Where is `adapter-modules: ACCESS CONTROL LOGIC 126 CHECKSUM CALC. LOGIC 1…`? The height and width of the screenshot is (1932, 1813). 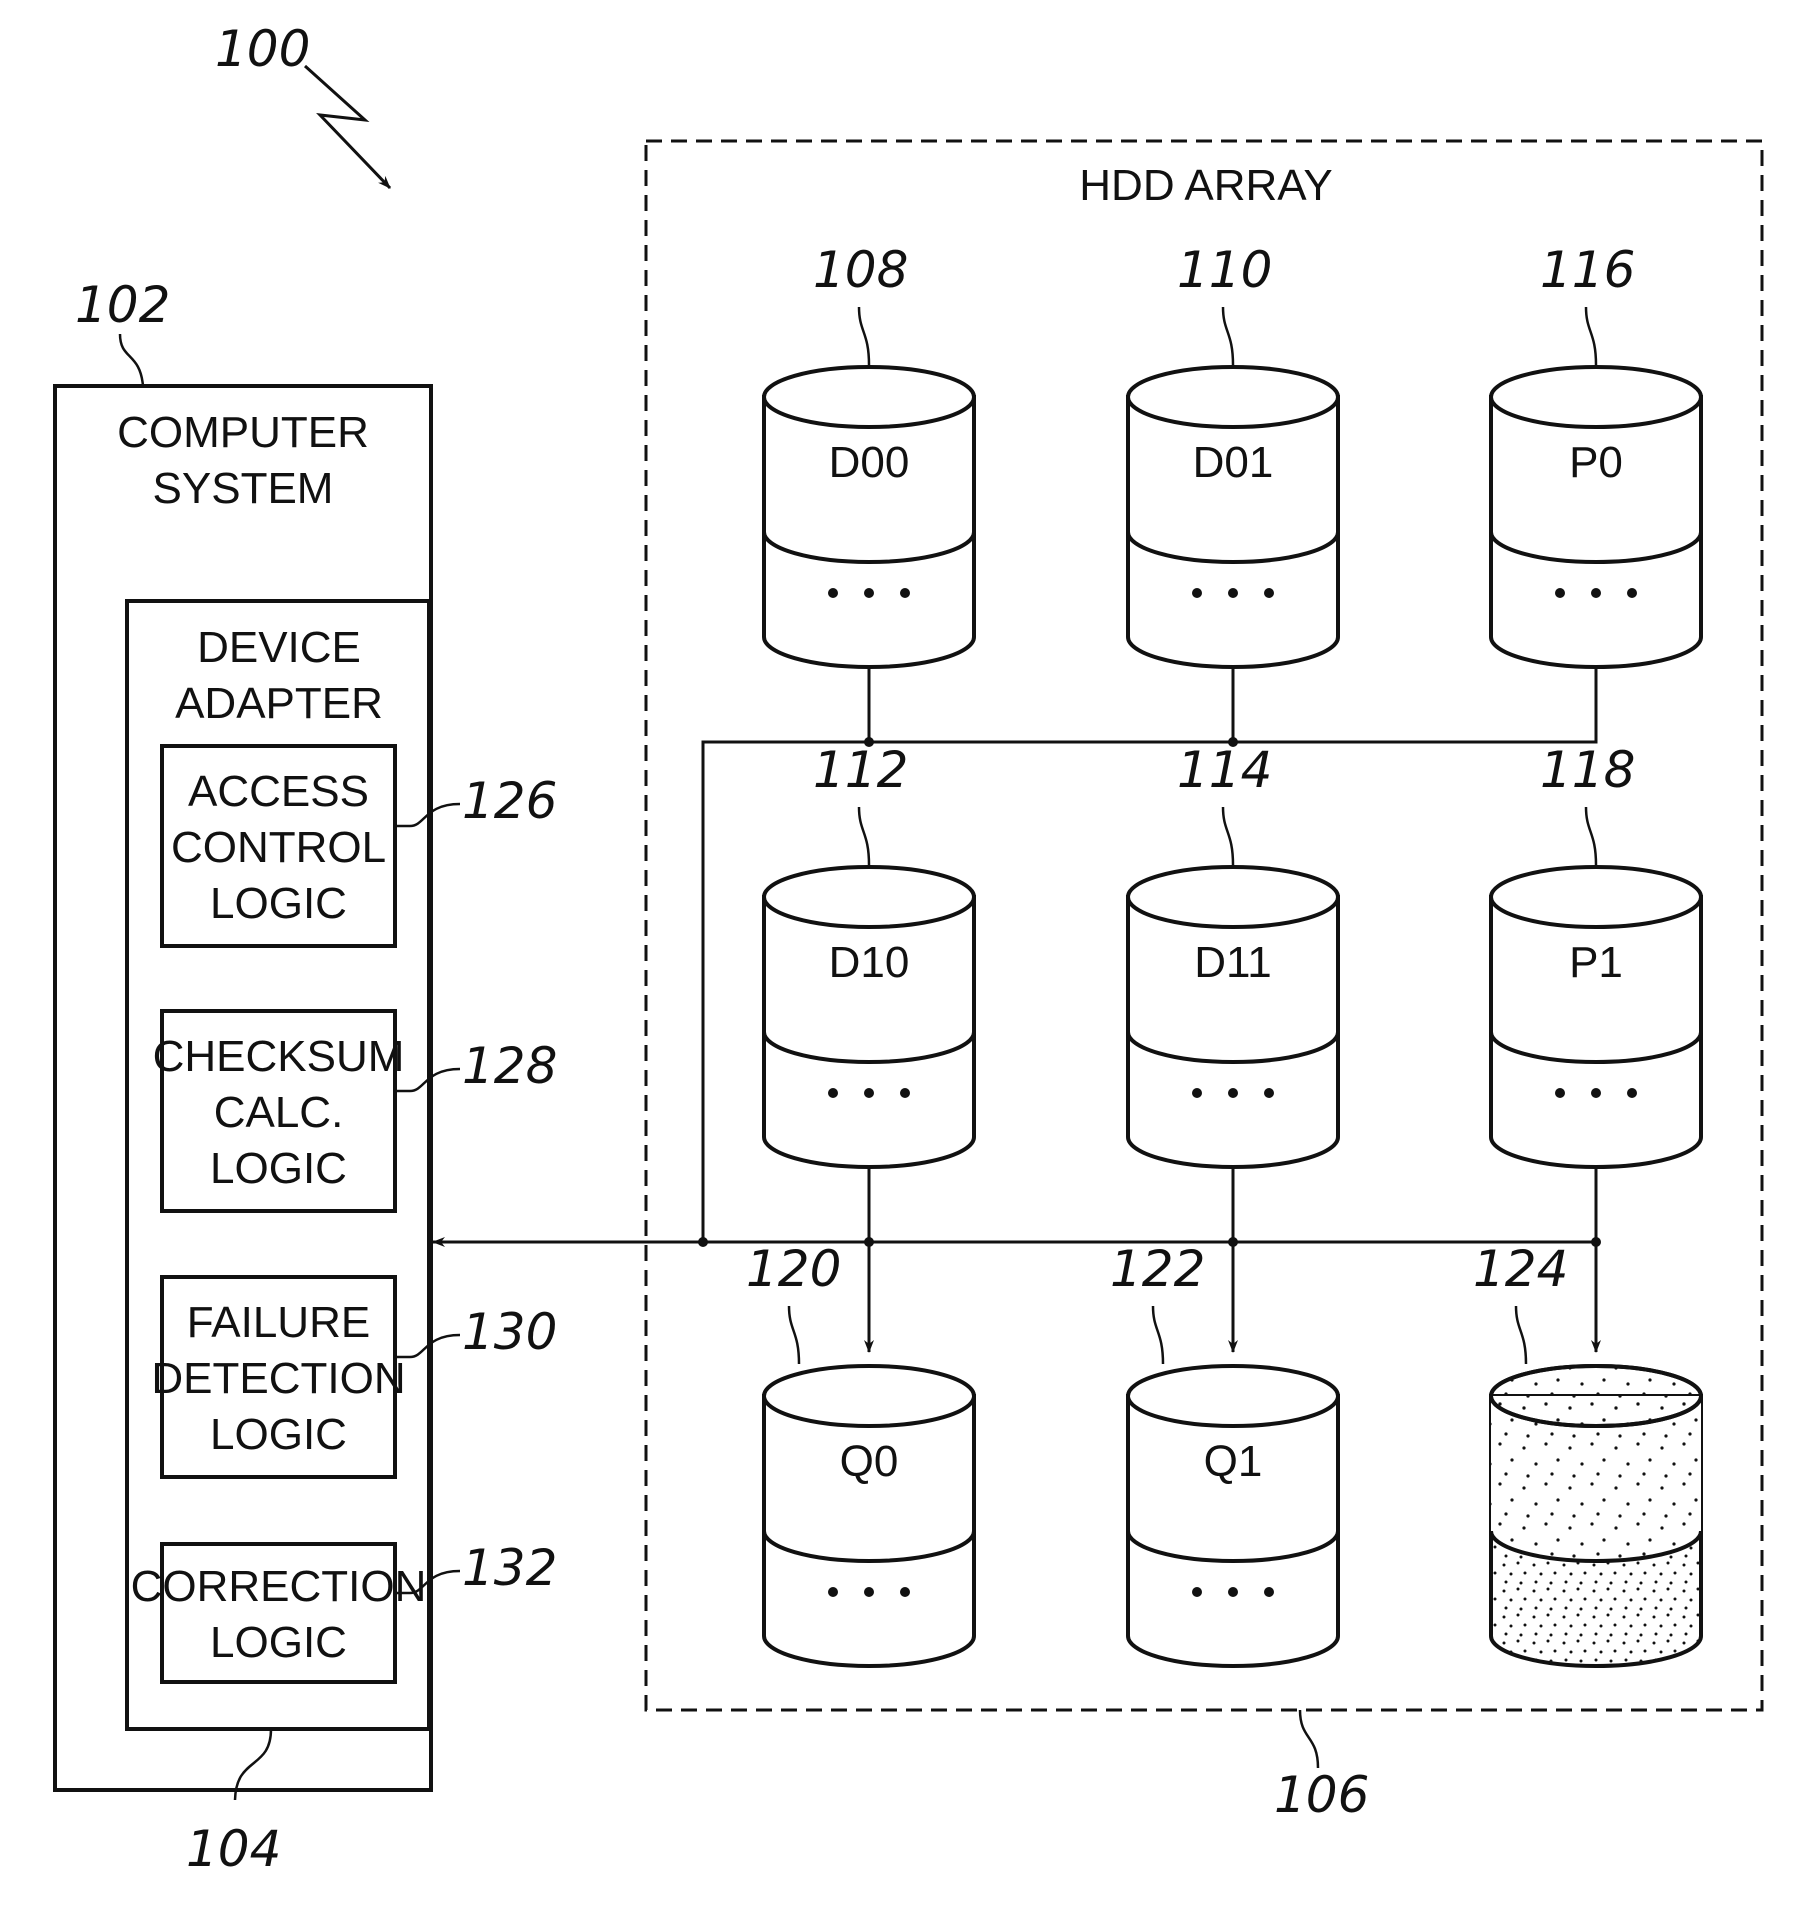
adapter-modules: ACCESS CONTROL LOGIC 126 CHECKSUM CALC. LOGIC 1… is located at coordinates (344, 1214).